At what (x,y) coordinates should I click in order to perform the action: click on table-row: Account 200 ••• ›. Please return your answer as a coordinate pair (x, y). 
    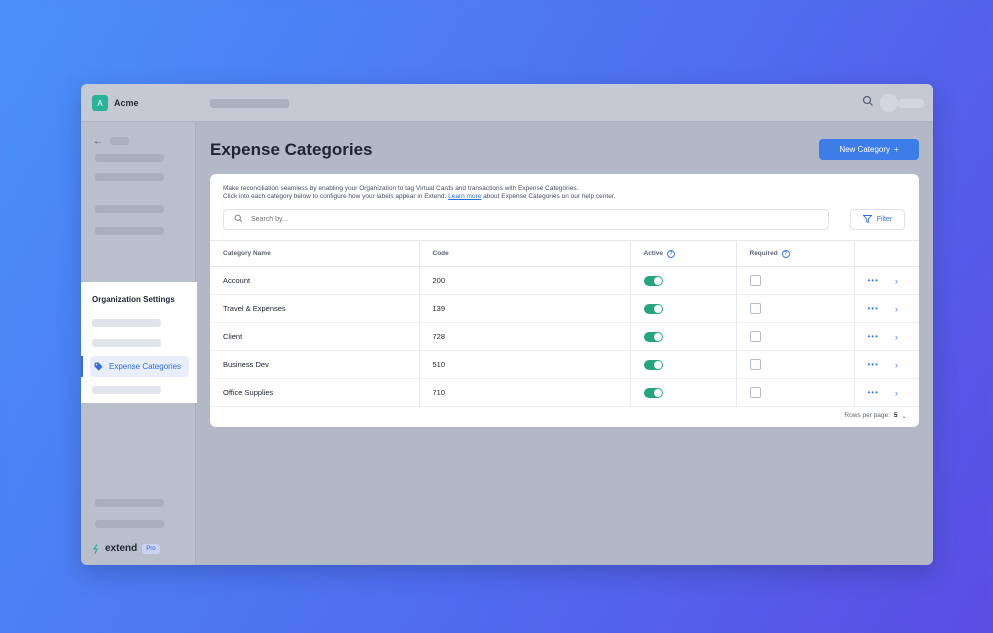
    Looking at the image, I should click on (564, 280).